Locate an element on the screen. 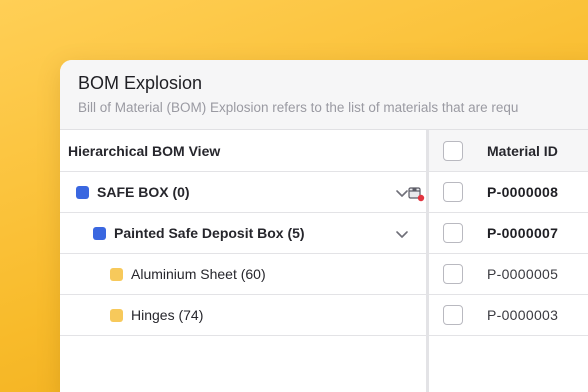 The height and width of the screenshot is (392, 588). tree-item-aluminium-sheet: Aluminium Sheet (60) is located at coordinates (243, 274).